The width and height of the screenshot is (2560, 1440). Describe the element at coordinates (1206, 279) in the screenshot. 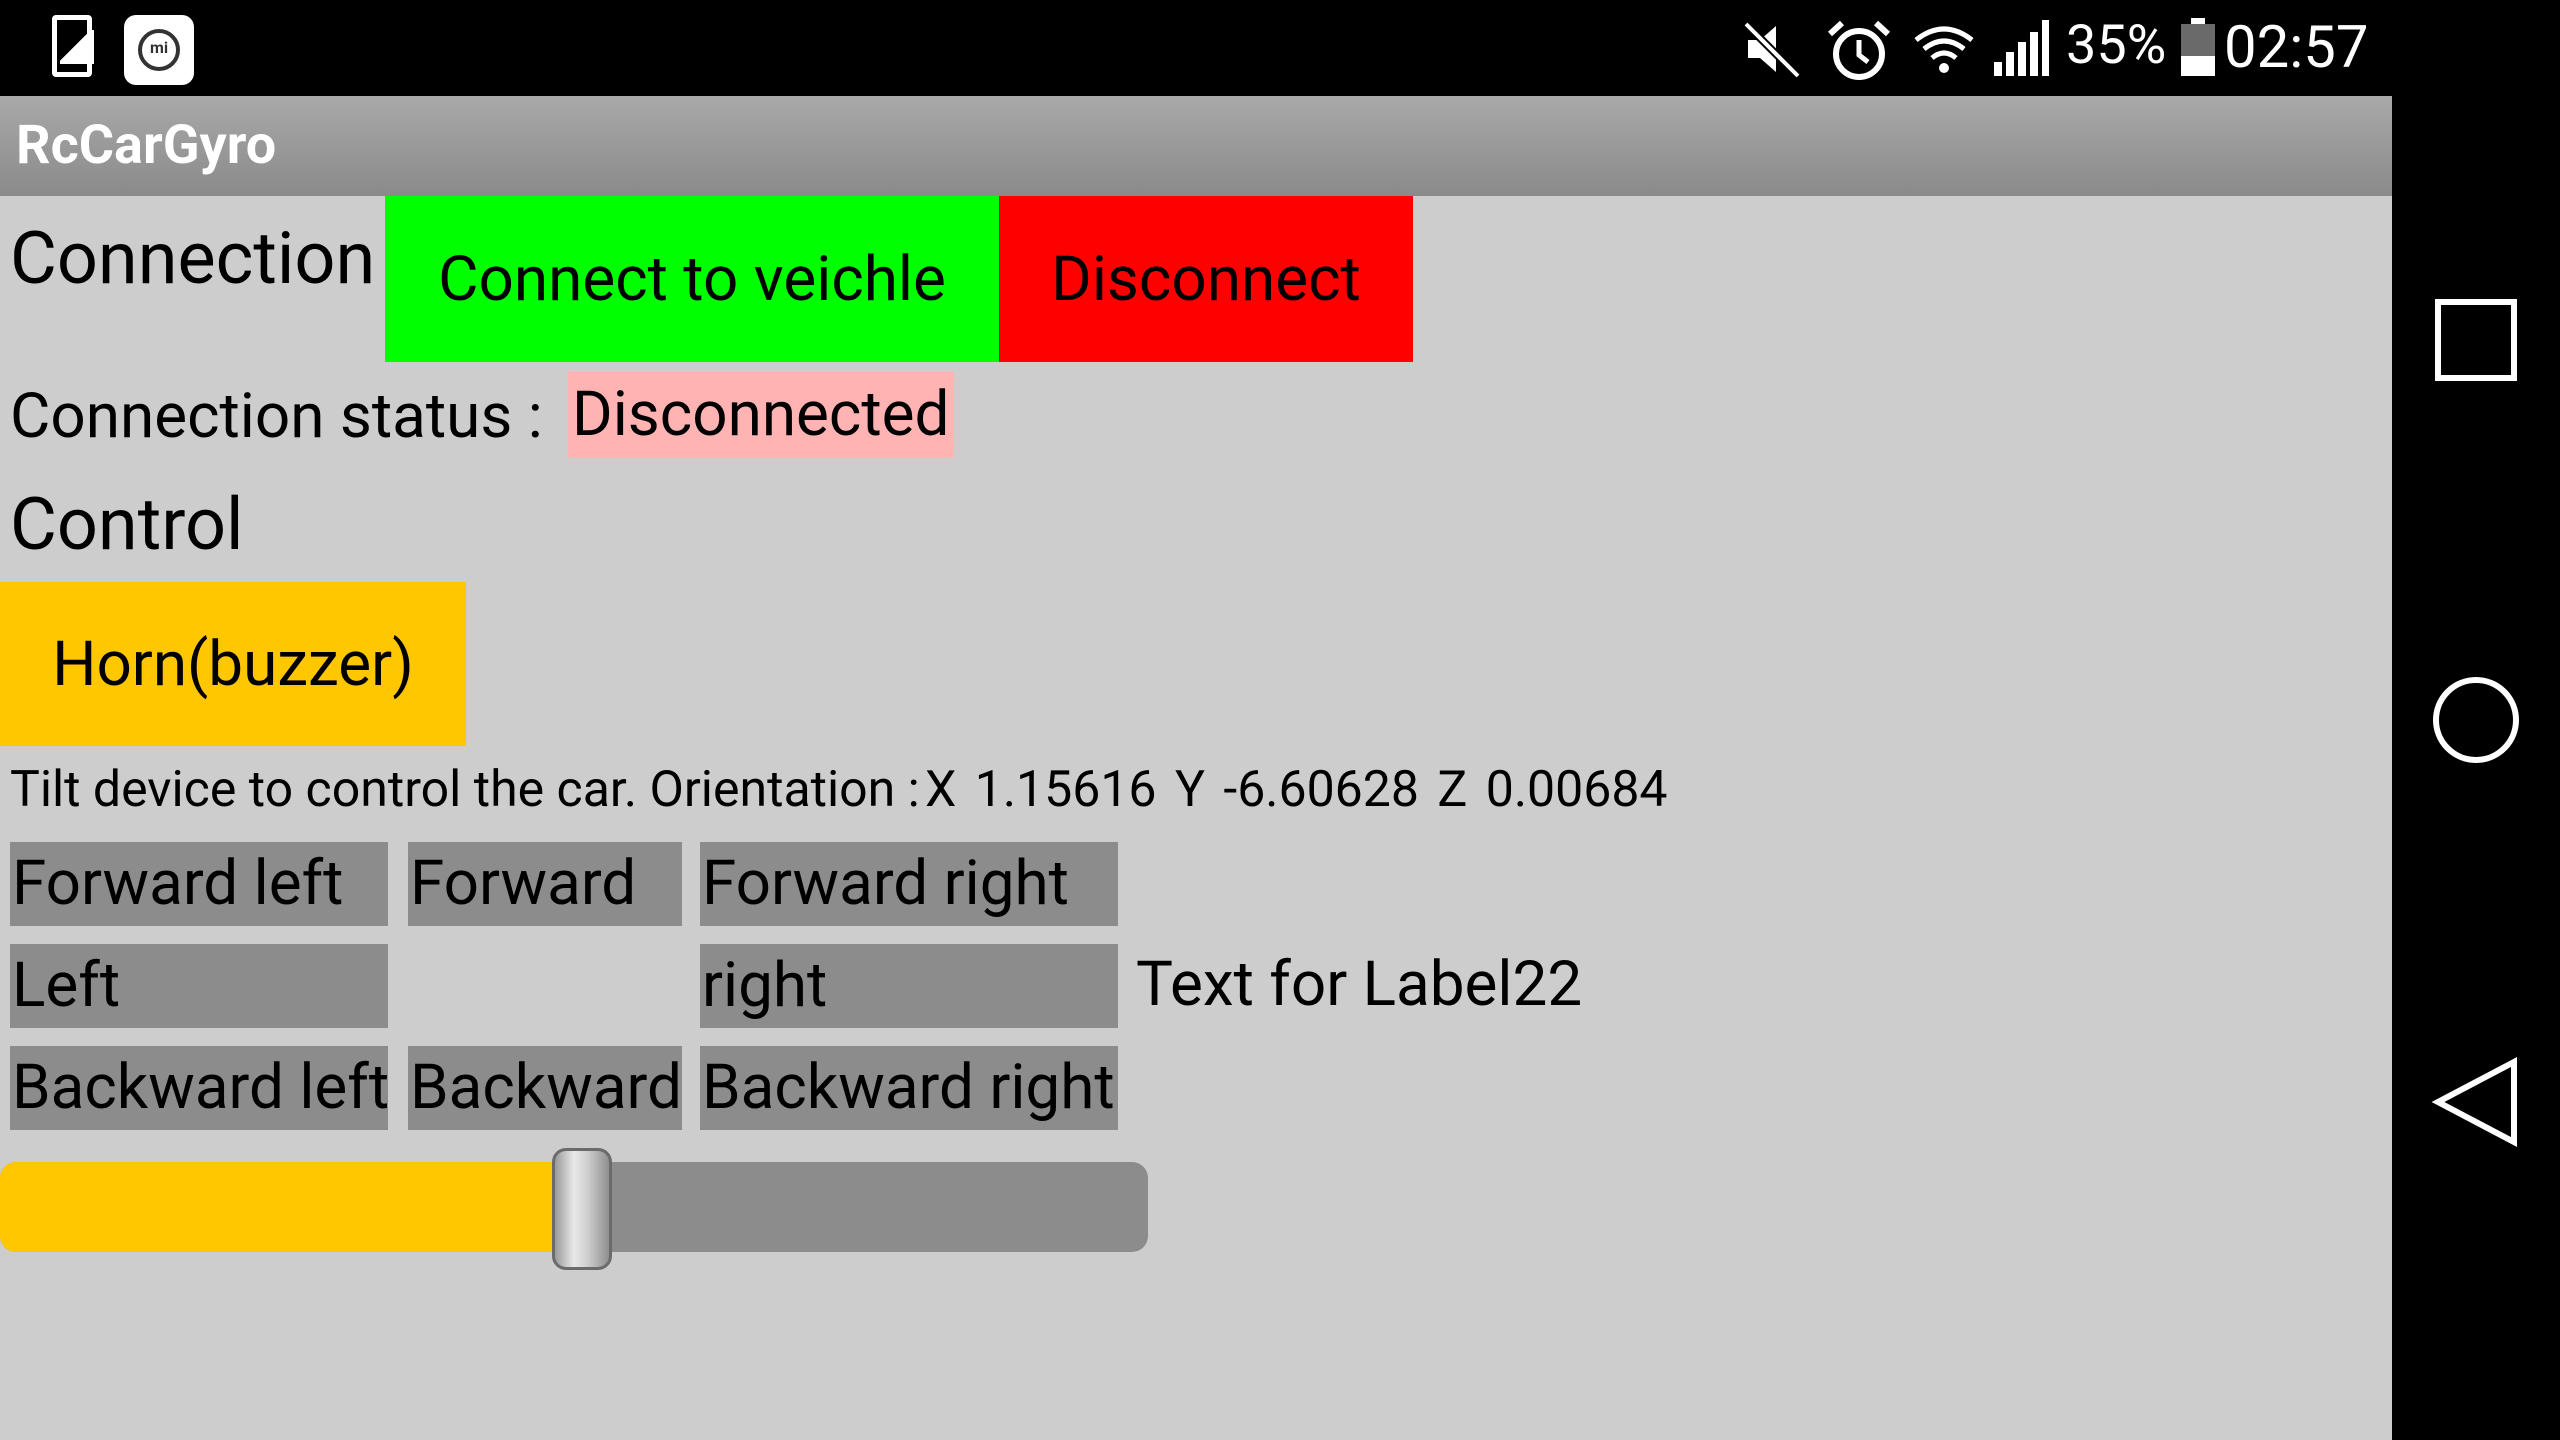

I see `disconnect-button: Disconnect` at that location.